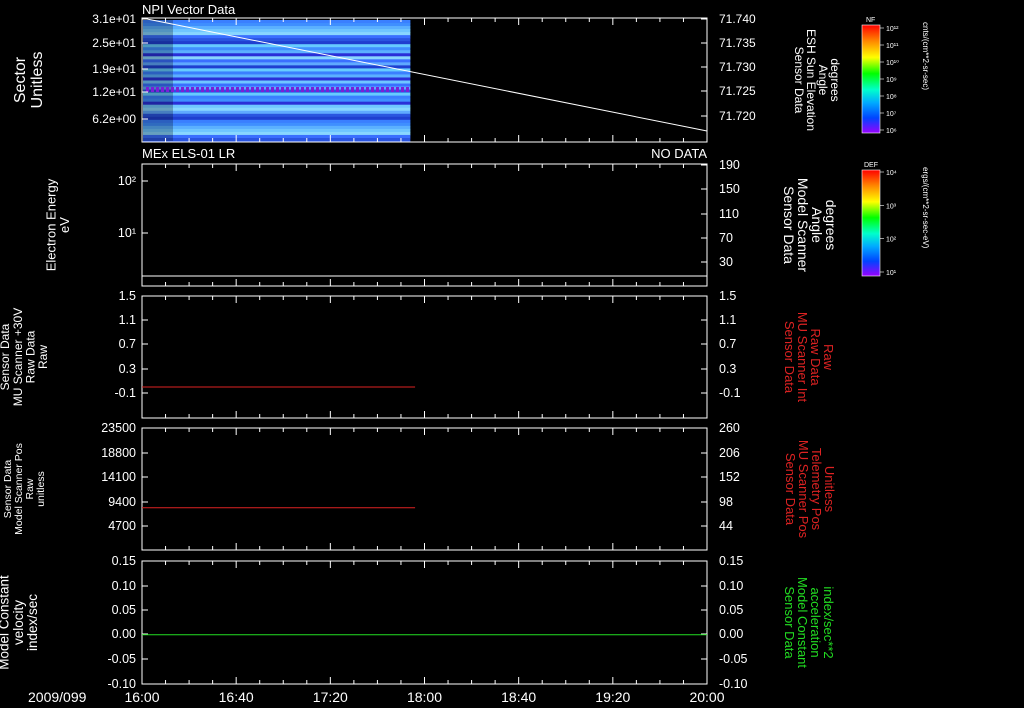 Image resolution: width=1024 pixels, height=708 pixels. Describe the element at coordinates (124, 586) in the screenshot. I see `left-tick-label: 0.10` at that location.